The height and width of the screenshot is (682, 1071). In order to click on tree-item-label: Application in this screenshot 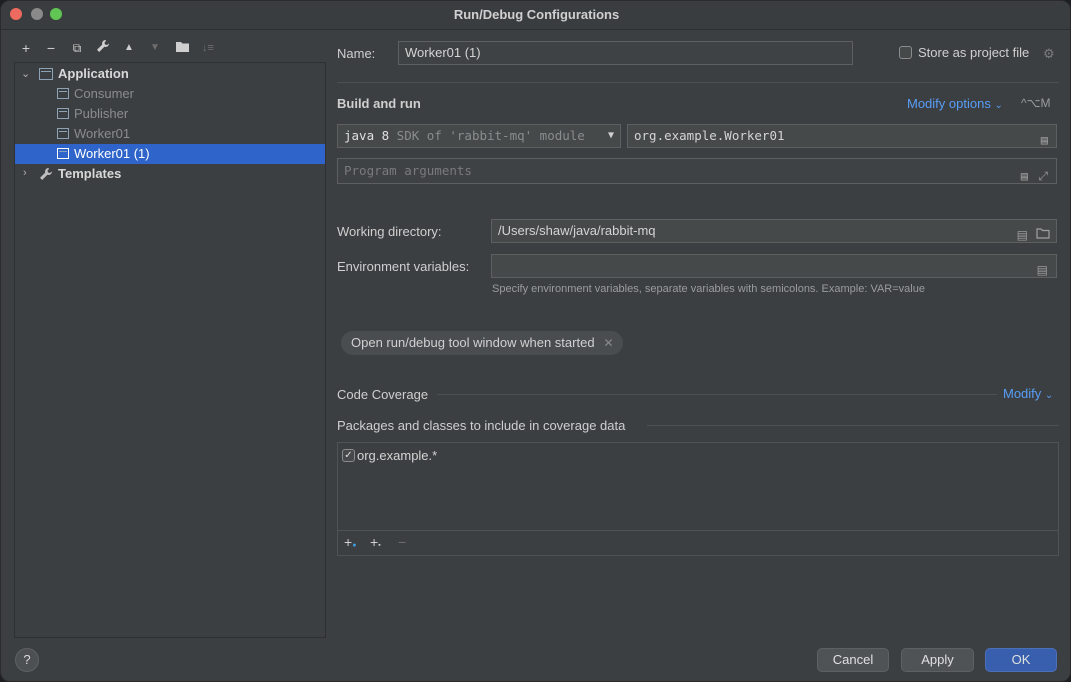, I will do `click(93, 73)`.